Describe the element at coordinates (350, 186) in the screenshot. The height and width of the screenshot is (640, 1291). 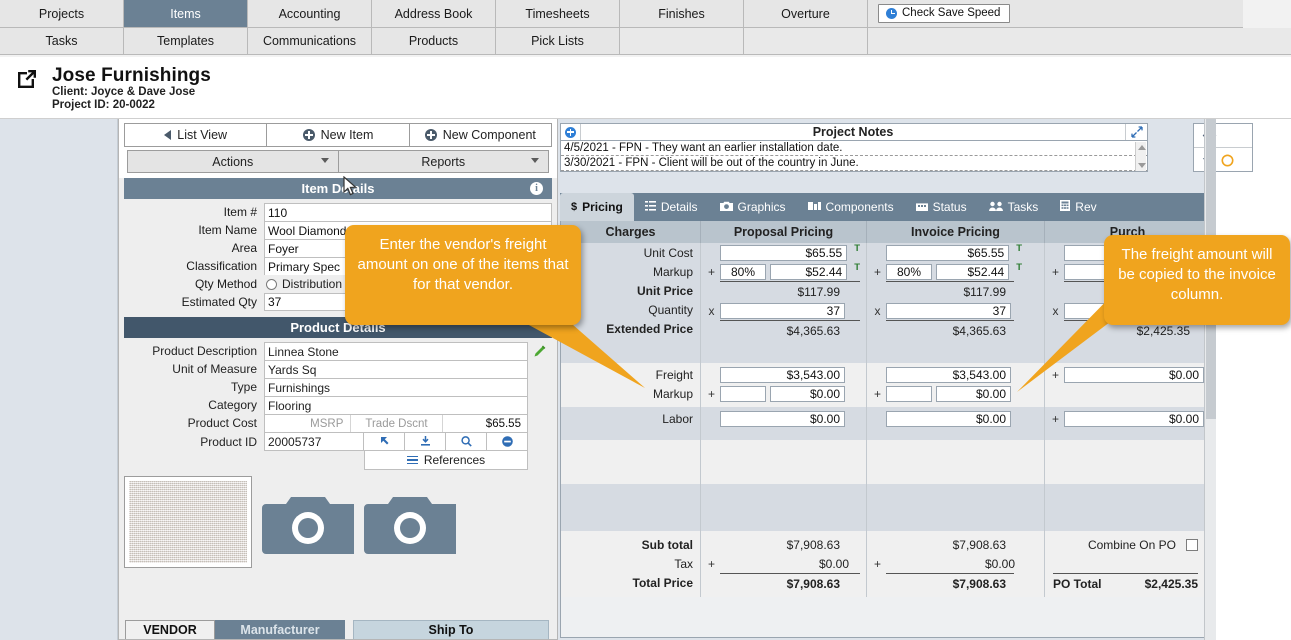
I see `mouse-cursor-icon` at that location.